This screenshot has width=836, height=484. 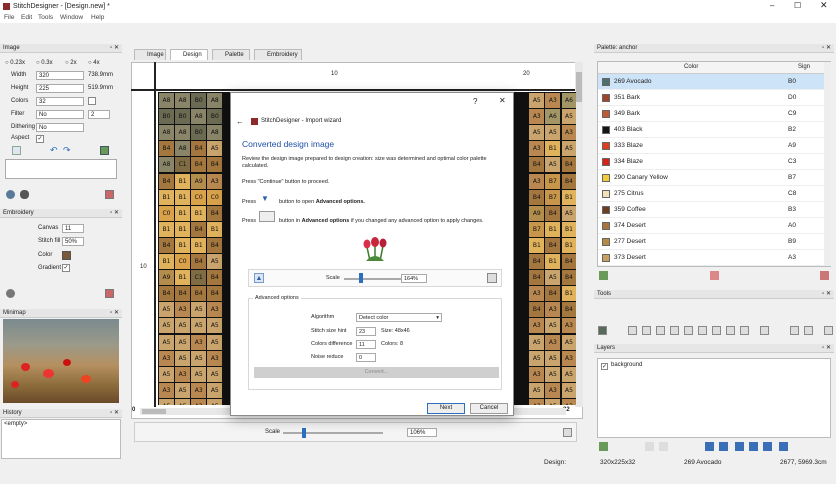 What do you see at coordinates (114, 213) in the screenshot?
I see `embroidery-close-icon: ▫ ✕` at bounding box center [114, 213].